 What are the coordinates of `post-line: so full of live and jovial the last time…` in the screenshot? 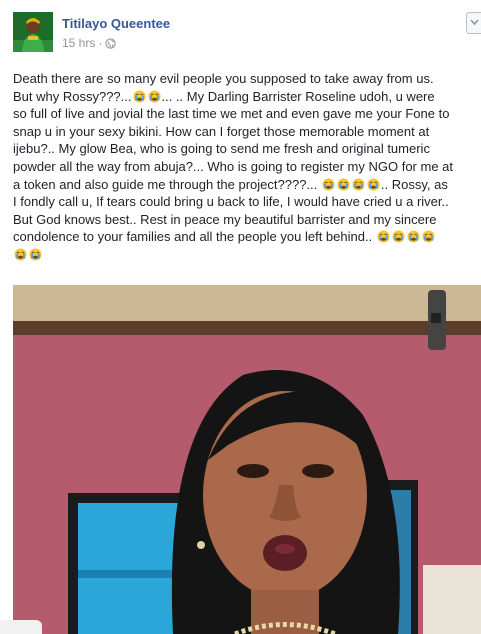 It's located at (231, 114).